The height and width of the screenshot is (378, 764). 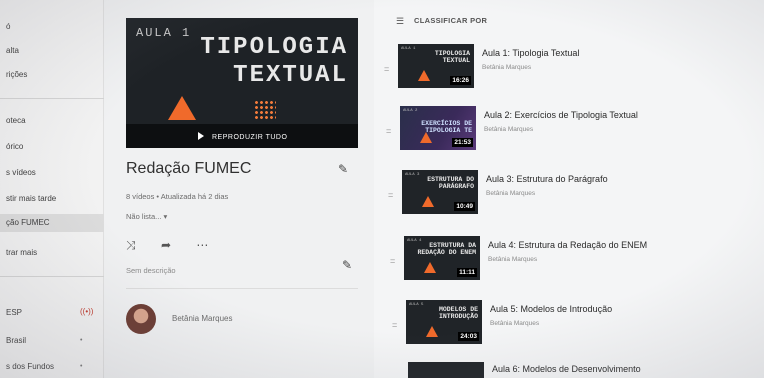 What do you see at coordinates (202, 245) in the screenshot?
I see `more-options-icon: ⋯` at bounding box center [202, 245].